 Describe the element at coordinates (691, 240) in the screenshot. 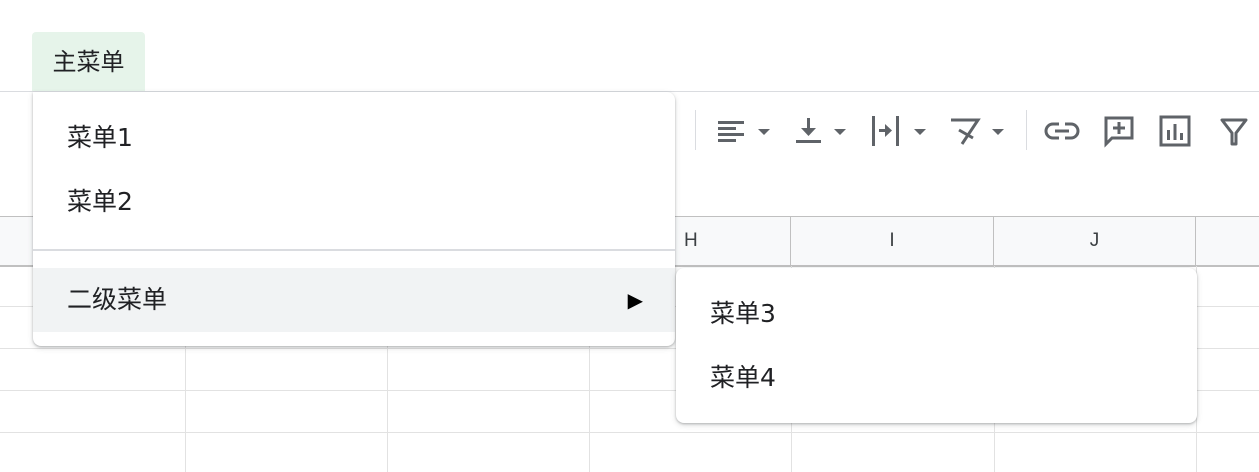

I see `column-label: H` at that location.